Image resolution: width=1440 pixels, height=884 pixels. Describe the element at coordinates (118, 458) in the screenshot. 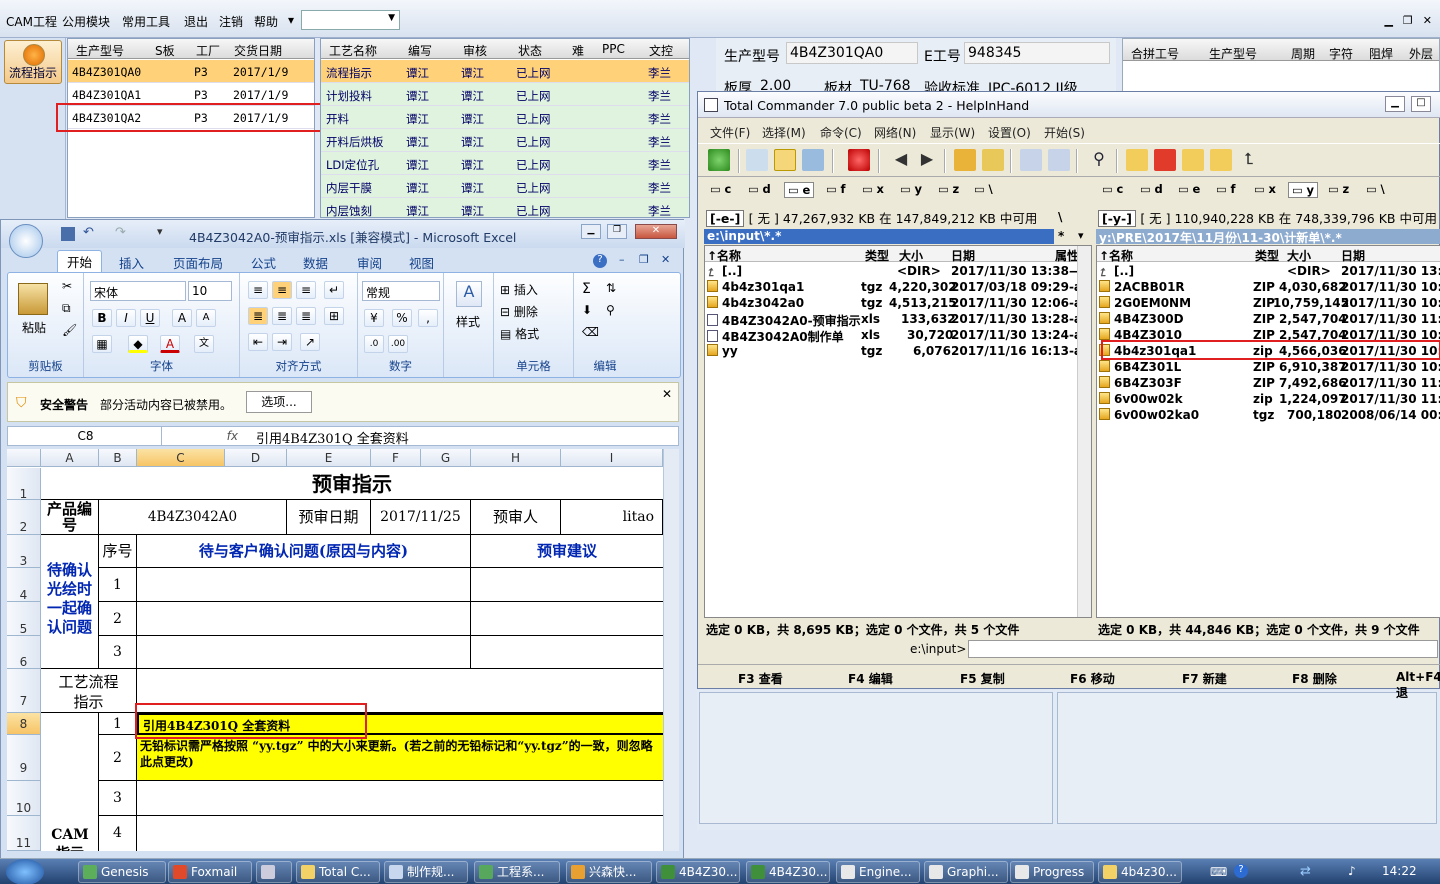

I see `col-header-b: B` at that location.